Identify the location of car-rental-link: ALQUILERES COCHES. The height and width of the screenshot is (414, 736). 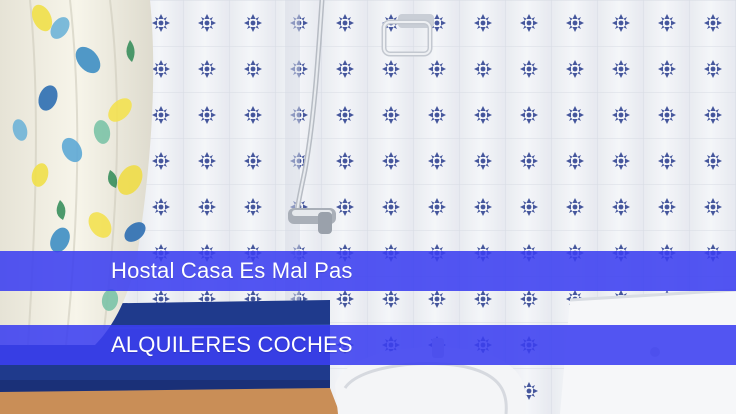
(232, 345).